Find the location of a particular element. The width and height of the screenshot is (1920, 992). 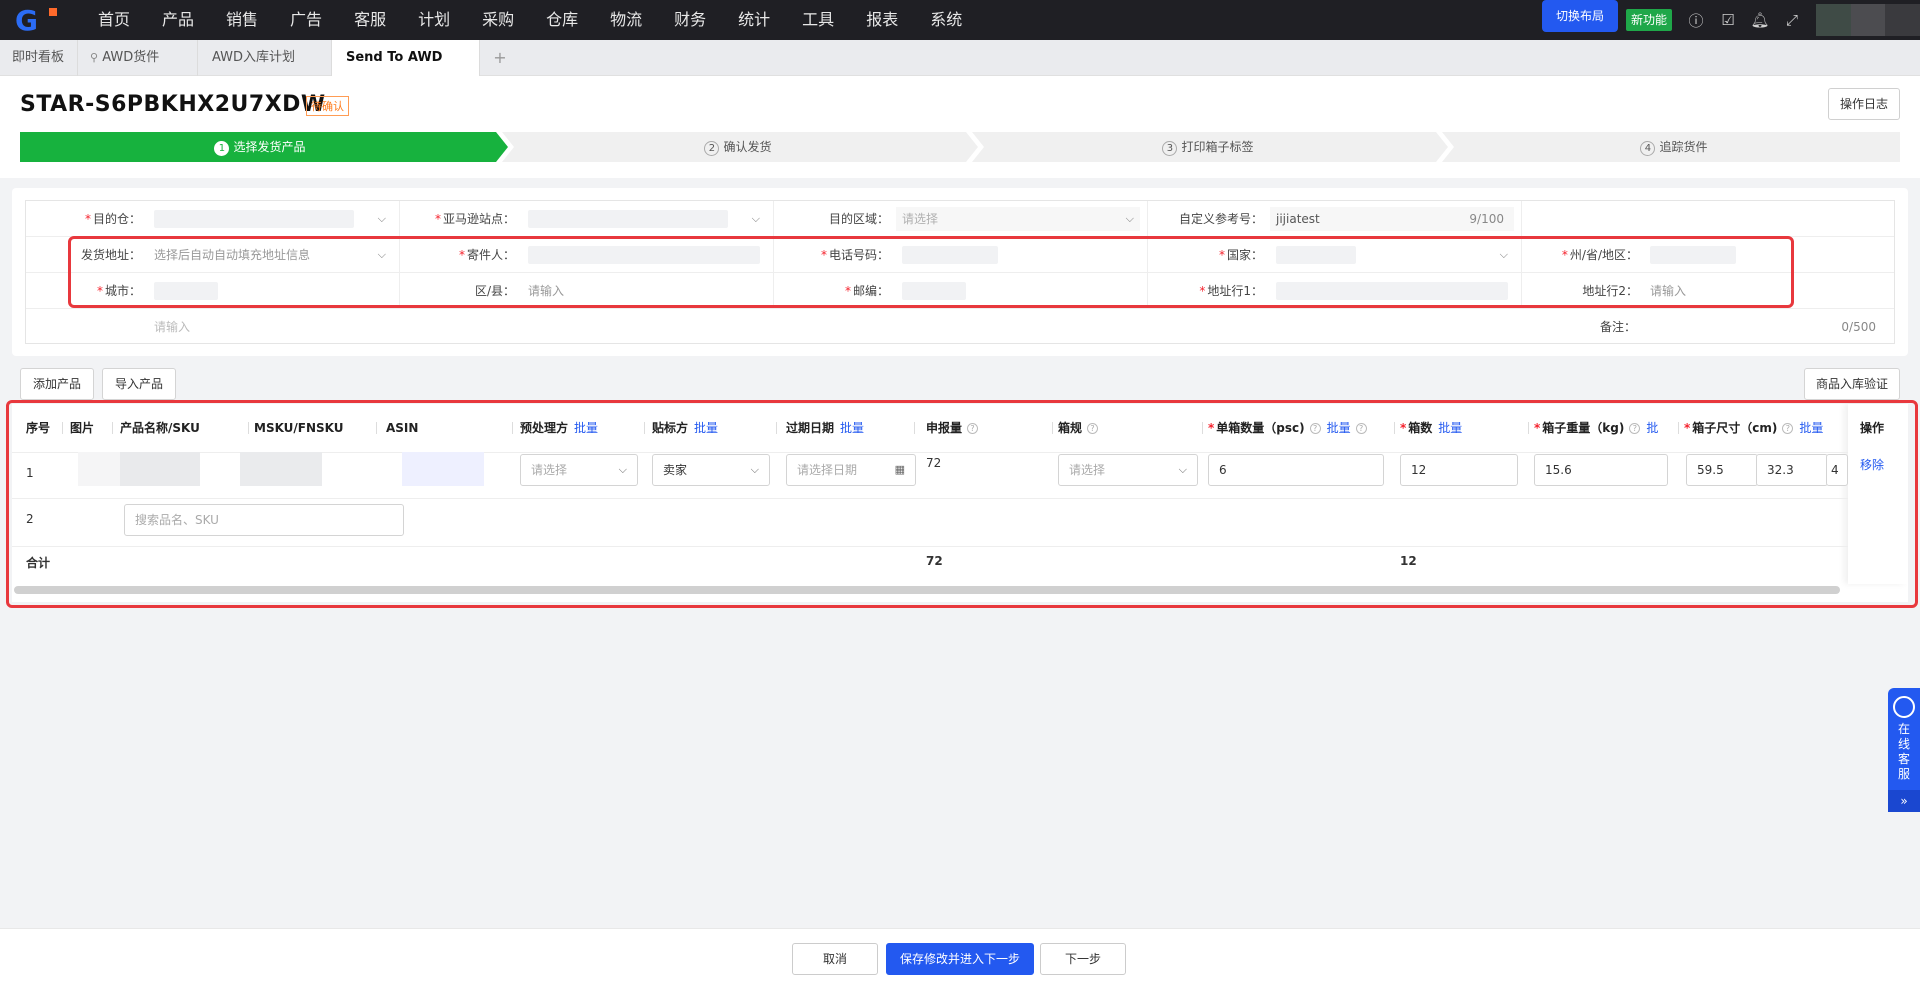

field-sender: * 寄件人： is located at coordinates (587, 255).